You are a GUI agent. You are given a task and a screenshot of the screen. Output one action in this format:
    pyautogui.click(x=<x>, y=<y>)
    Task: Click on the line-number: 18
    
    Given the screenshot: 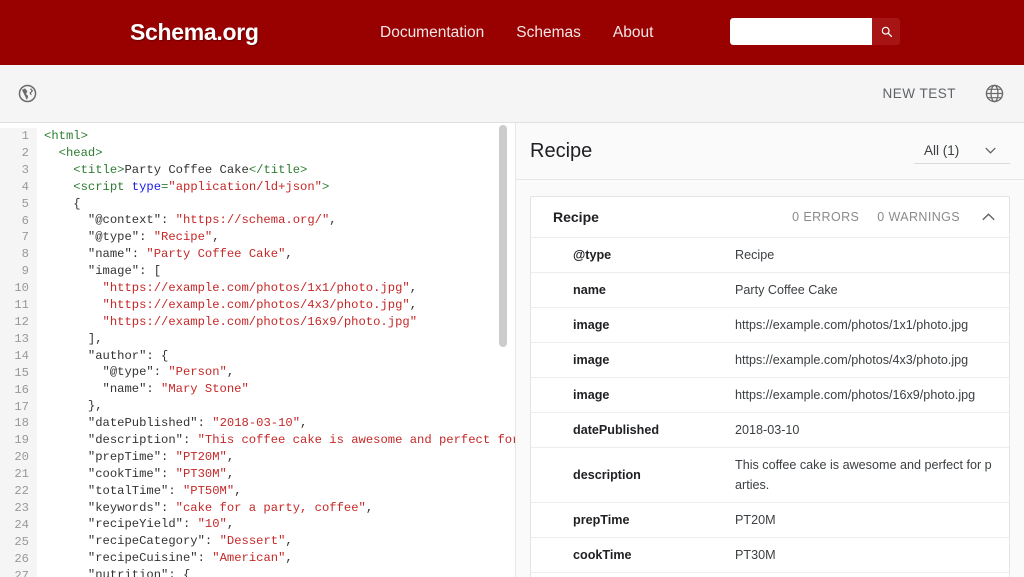 What is the action you would take?
    pyautogui.click(x=21, y=423)
    